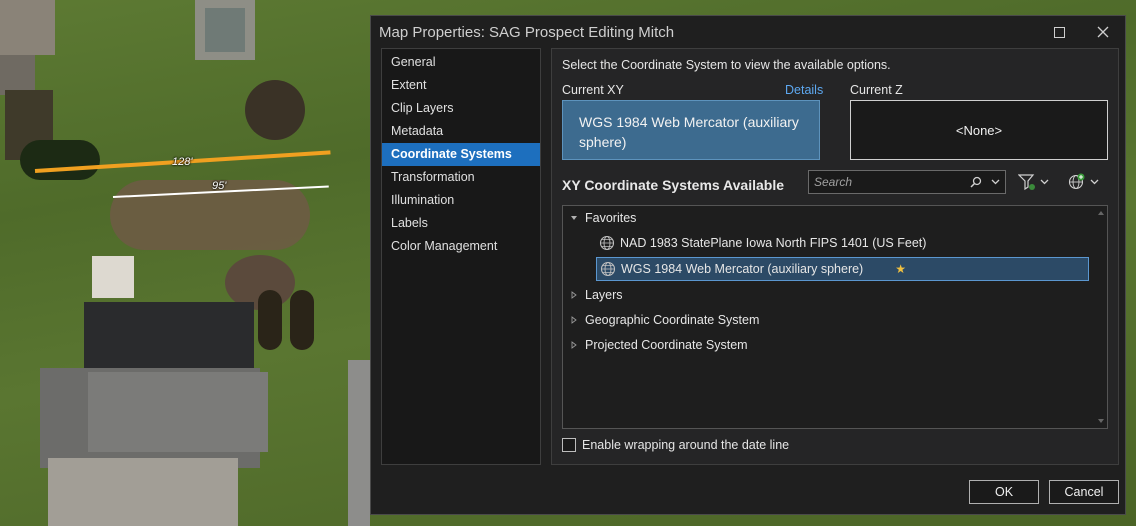 The image size is (1136, 526). I want to click on close-icon, so click(1103, 32).